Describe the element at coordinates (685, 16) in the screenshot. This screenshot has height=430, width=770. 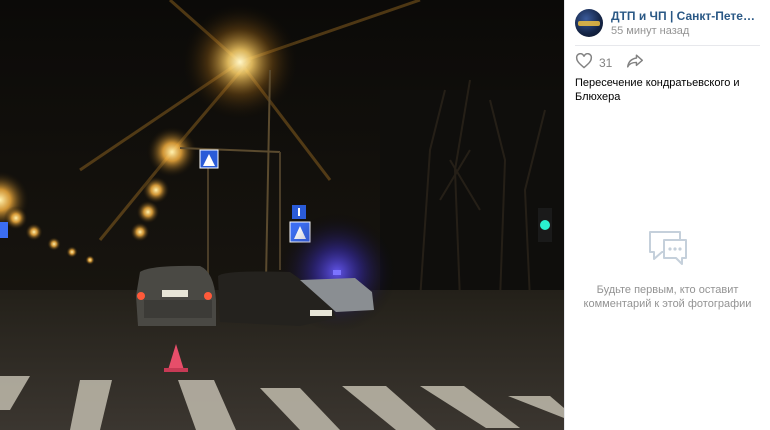
I see `author-name-link: ДТП и ЧП | Санкт-Петербург | Питер` at that location.